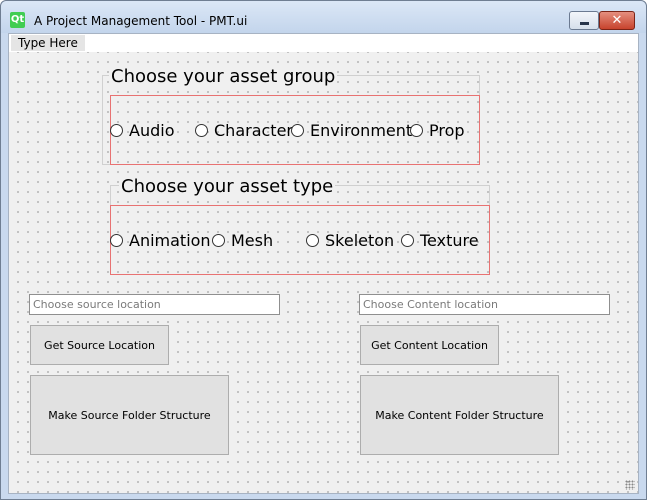  What do you see at coordinates (449, 240) in the screenshot?
I see `radio-label: Texture` at bounding box center [449, 240].